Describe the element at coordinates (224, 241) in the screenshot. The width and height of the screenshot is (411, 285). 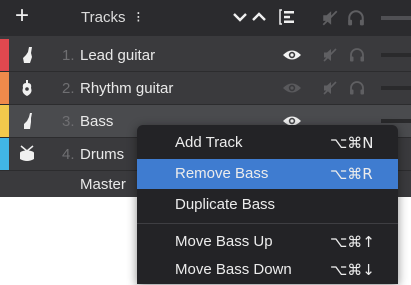
I see `menu-item-label: Move Bass Up` at that location.